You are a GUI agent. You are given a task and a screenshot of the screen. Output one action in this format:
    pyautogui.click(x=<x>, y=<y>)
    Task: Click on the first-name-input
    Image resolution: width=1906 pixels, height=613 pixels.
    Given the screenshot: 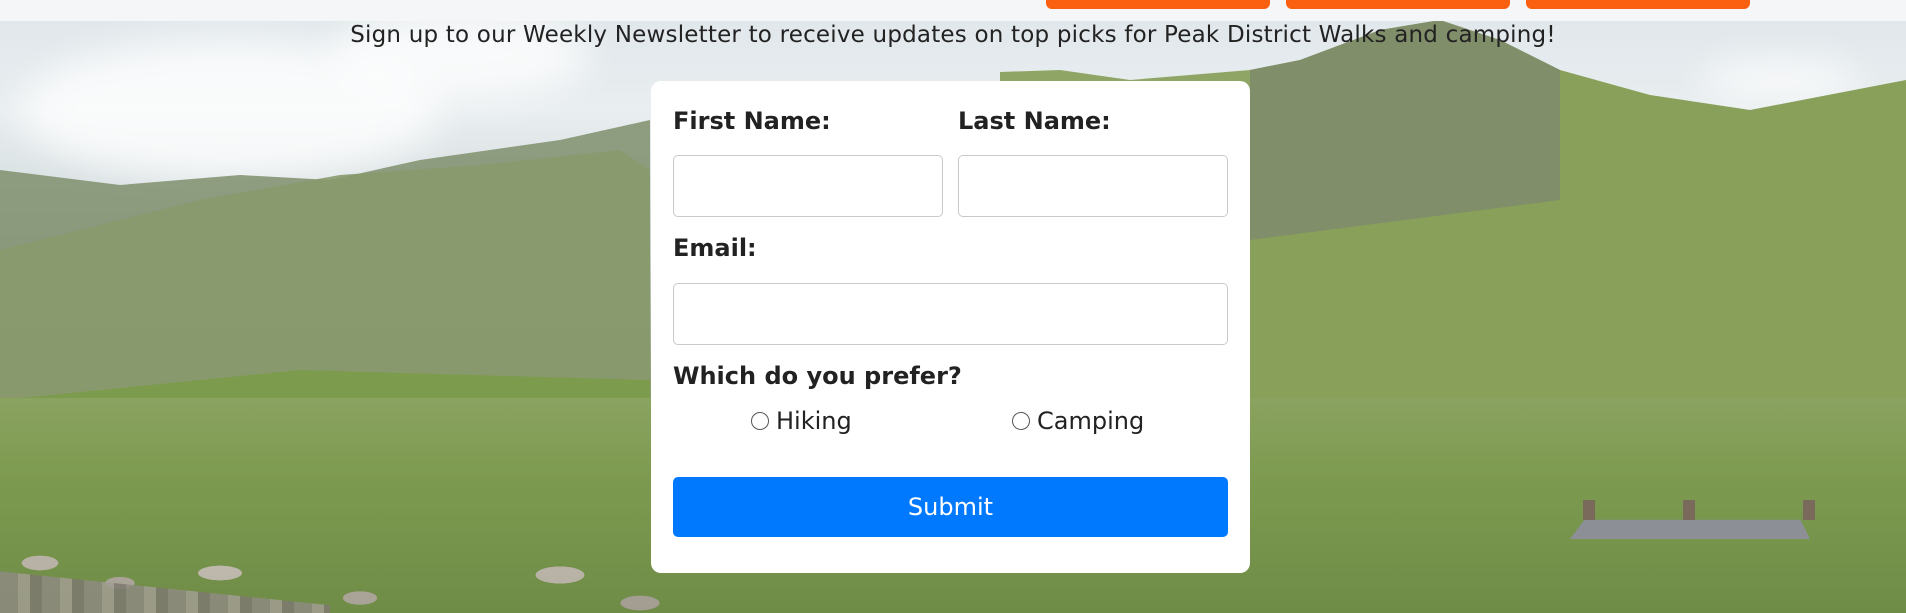 What is the action you would take?
    pyautogui.click(x=808, y=186)
    